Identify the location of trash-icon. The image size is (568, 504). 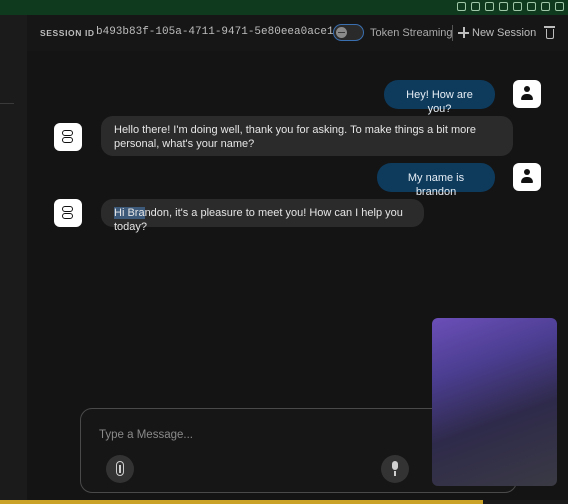
(549, 33).